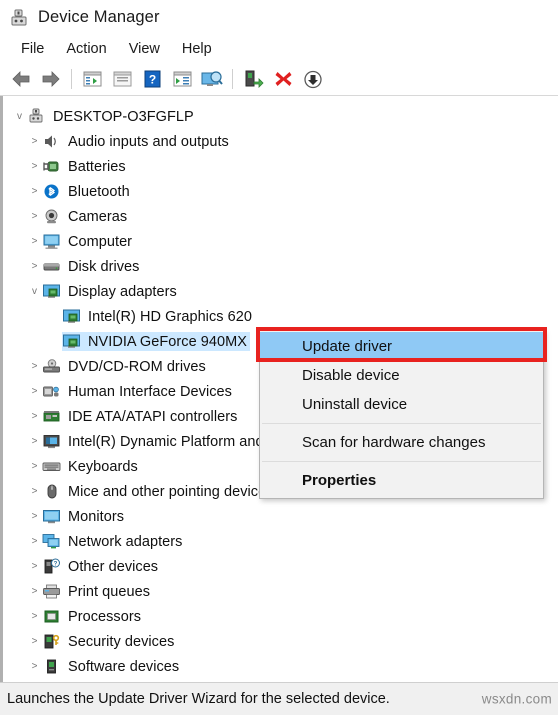 The height and width of the screenshot is (715, 558). Describe the element at coordinates (51, 266) in the screenshot. I see `disk-drive-icon` at that location.